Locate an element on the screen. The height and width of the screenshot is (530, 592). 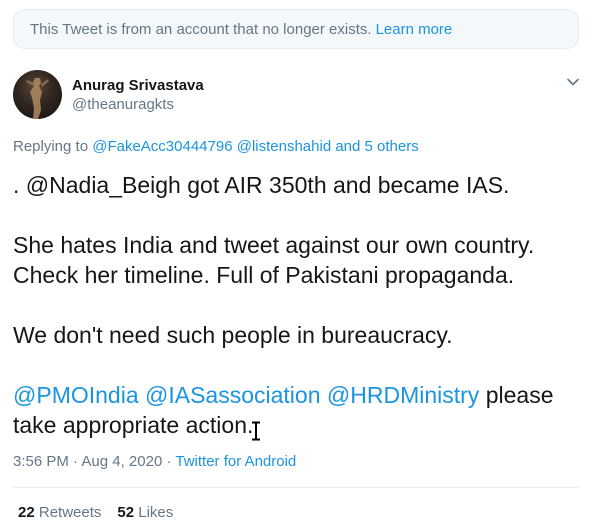
author-block: Anurag Srivastava @theanuragkts is located at coordinates (138, 96).